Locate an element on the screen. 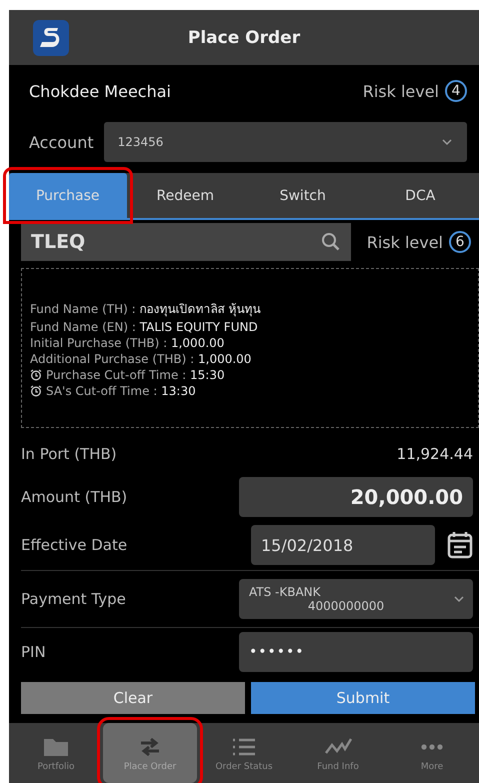 The height and width of the screenshot is (783, 479). amount-field: 20,000.00 is located at coordinates (356, 497).